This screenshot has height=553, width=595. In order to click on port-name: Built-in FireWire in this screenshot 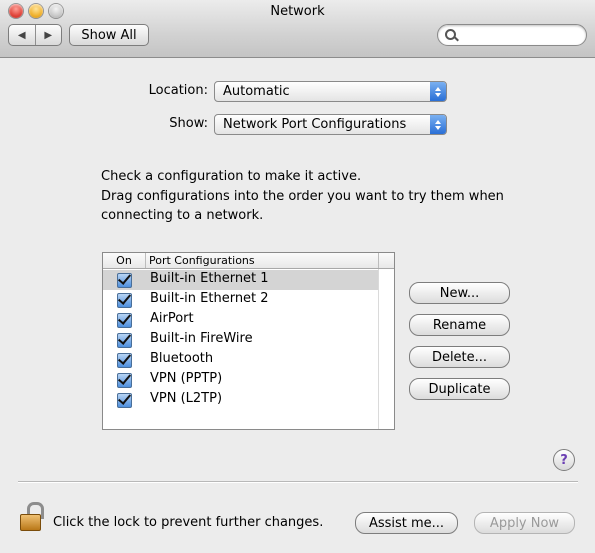, I will do `click(201, 338)`.